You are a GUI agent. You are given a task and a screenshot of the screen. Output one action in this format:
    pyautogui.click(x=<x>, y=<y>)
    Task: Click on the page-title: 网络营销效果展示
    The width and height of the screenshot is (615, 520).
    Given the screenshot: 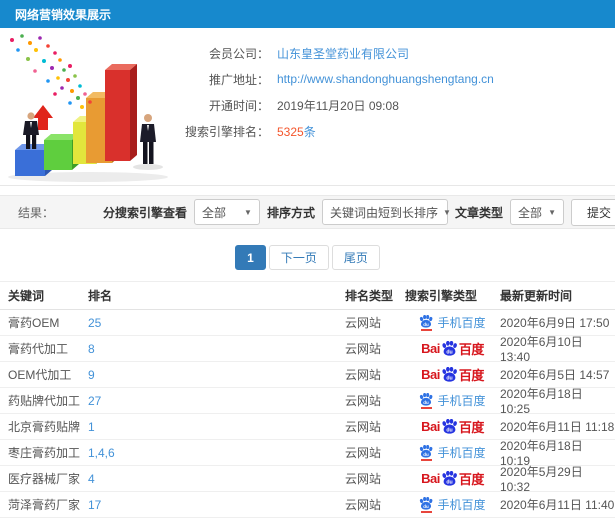 What is the action you would take?
    pyautogui.click(x=63, y=14)
    